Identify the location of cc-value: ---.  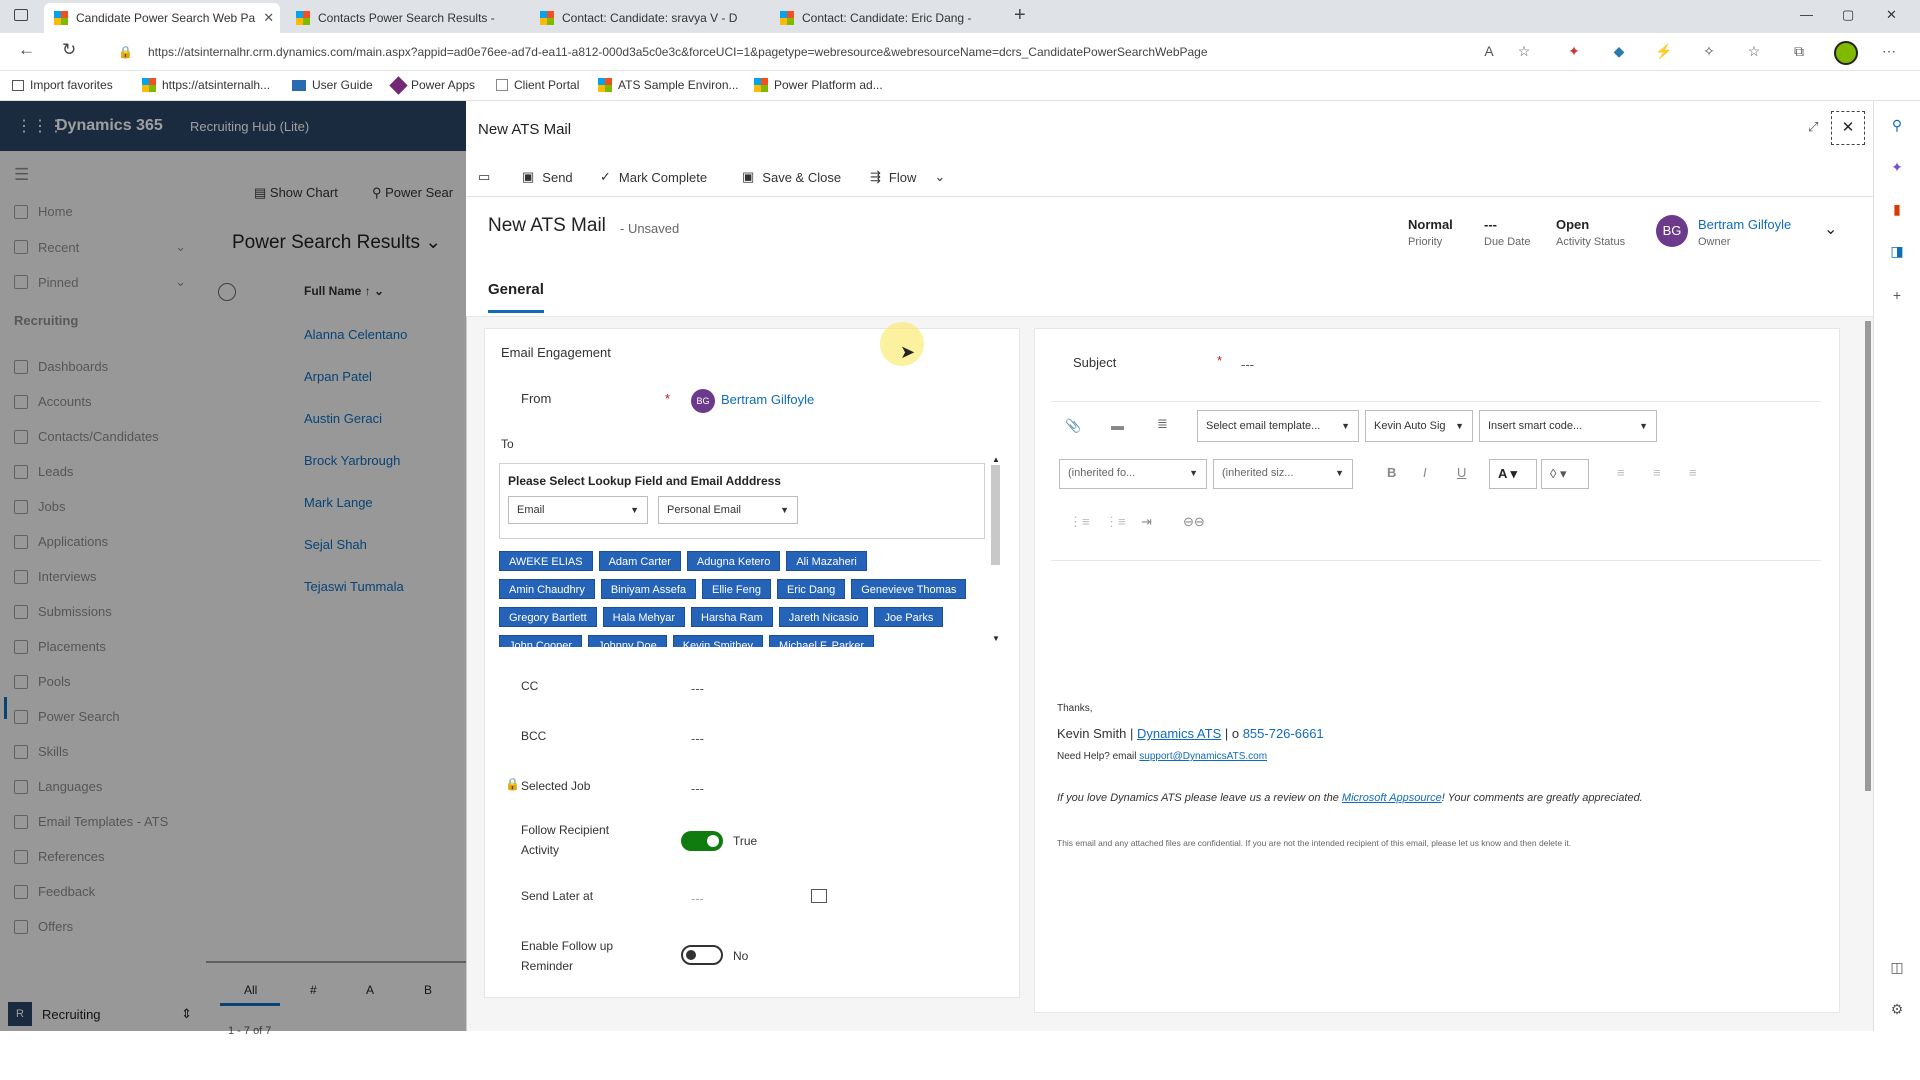
(697, 688).